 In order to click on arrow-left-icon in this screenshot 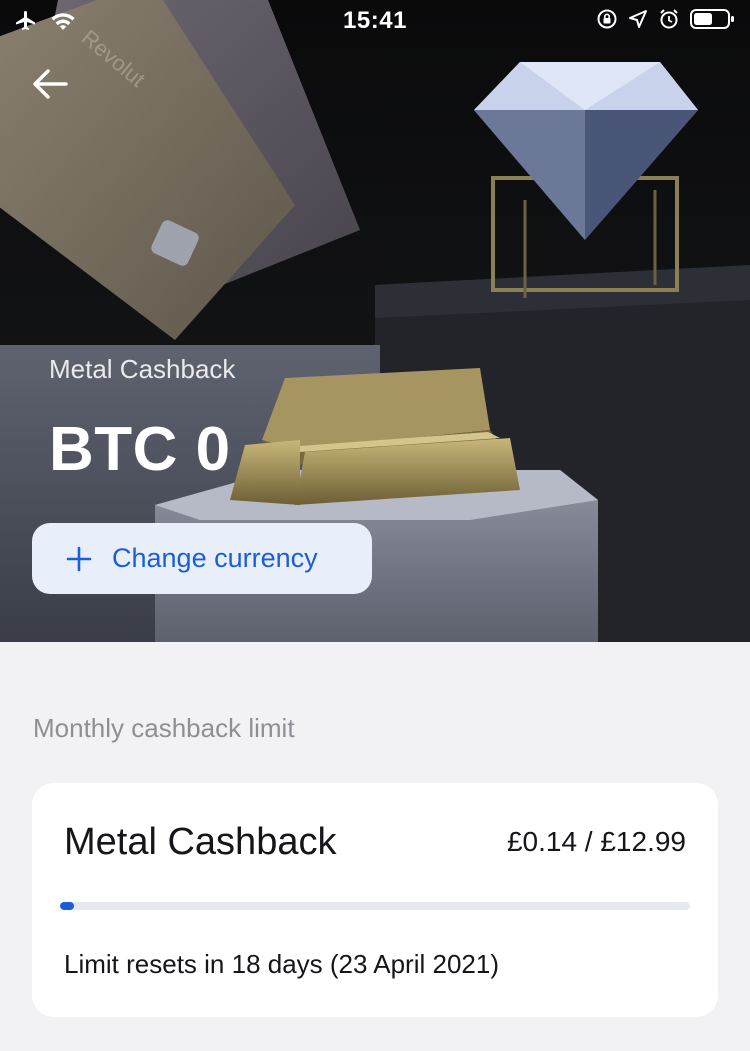, I will do `click(50, 84)`.